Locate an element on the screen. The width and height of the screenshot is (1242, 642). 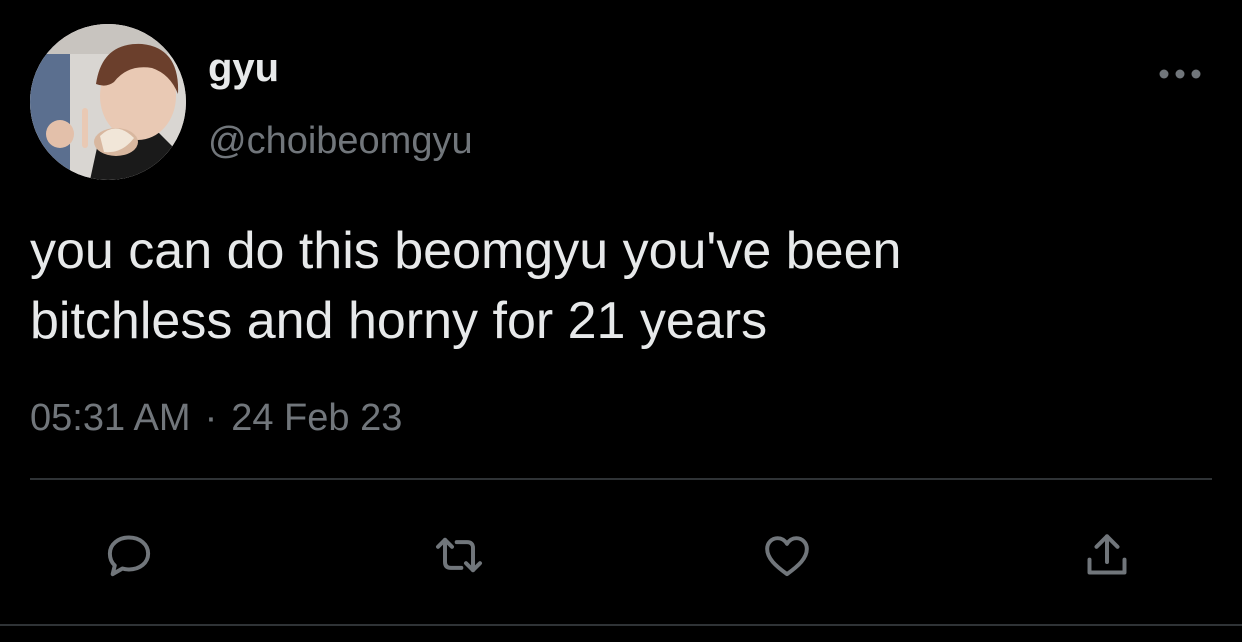
tweet-timestamp: 05:31 AM · 24 Feb 23 is located at coordinates (216, 418).